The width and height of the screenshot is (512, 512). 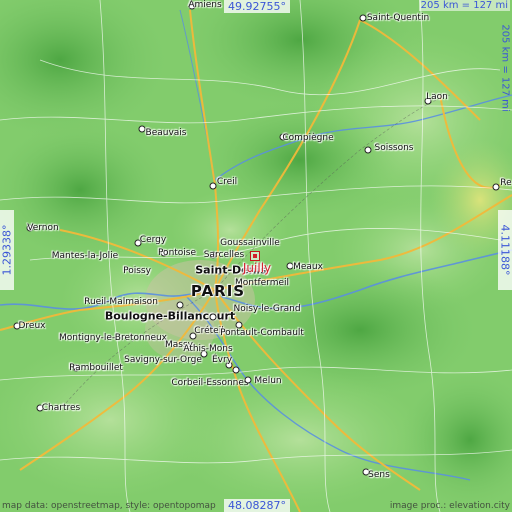 I want to click on city-label: Saint-Quentin, so click(x=398, y=18).